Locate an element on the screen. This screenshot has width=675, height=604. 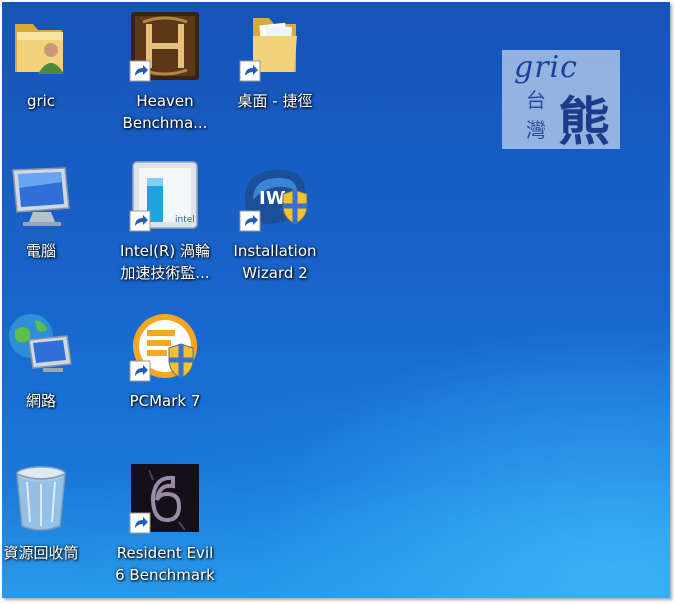
svg-text: intel is located at coordinates (185, 220).